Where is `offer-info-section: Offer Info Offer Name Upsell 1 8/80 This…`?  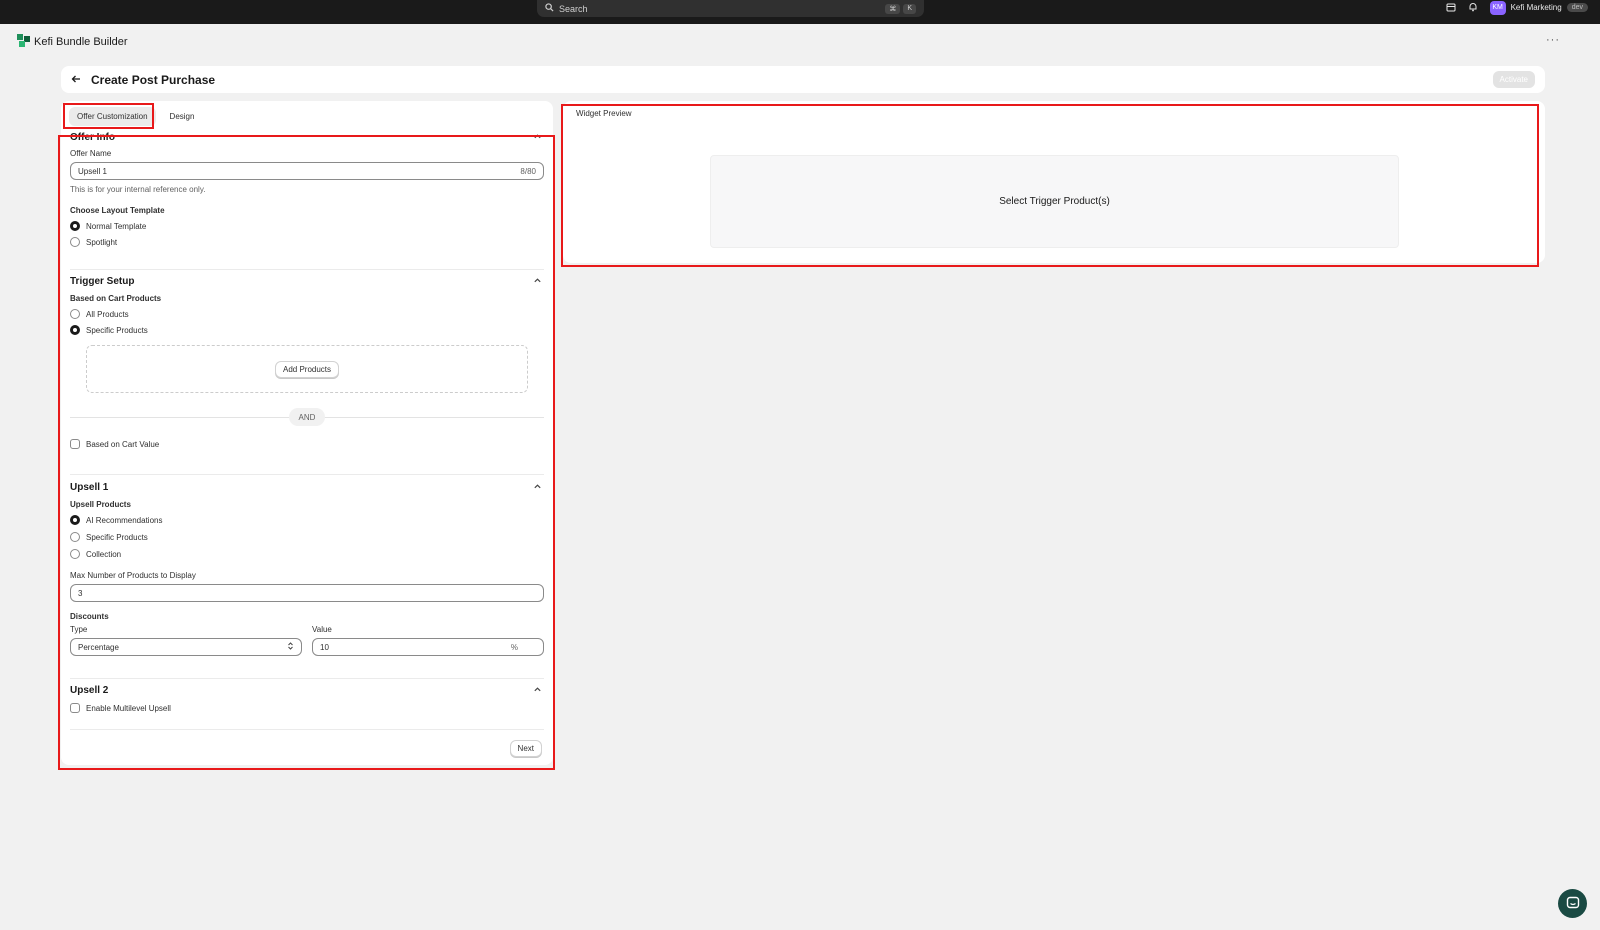
offer-info-section: Offer Info Offer Name Upsell 1 8/80 This… is located at coordinates (307, 191).